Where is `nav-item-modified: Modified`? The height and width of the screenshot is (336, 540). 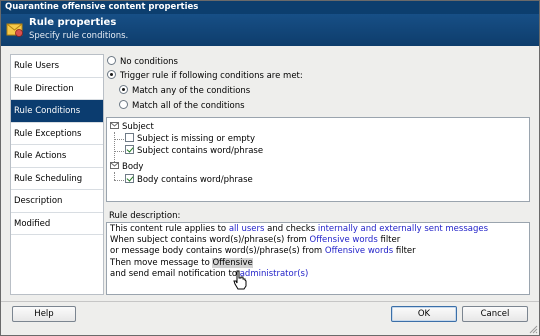 nav-item-modified: Modified is located at coordinates (57, 224).